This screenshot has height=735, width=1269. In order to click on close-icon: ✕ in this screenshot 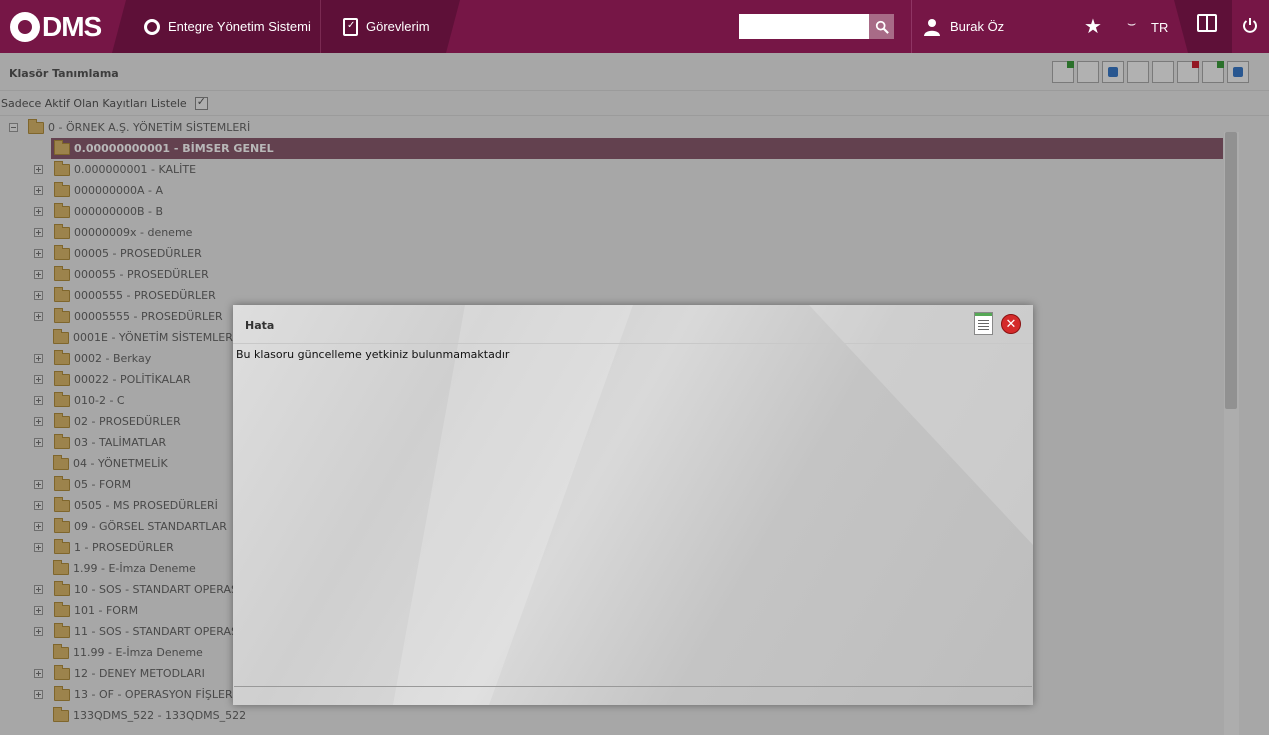, I will do `click(1011, 324)`.